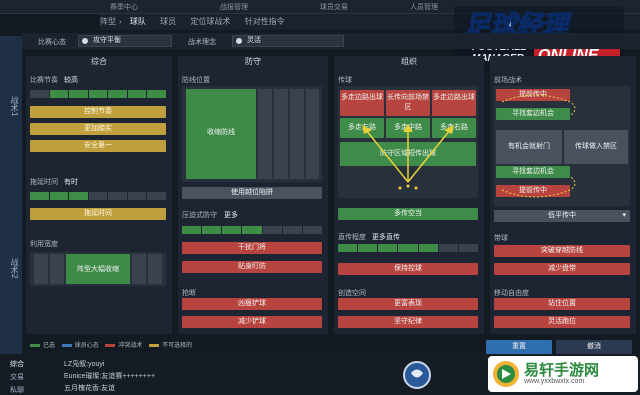  What do you see at coordinates (202, 42) in the screenshot?
I see `philosophy-label: 战术理念` at bounding box center [202, 42].